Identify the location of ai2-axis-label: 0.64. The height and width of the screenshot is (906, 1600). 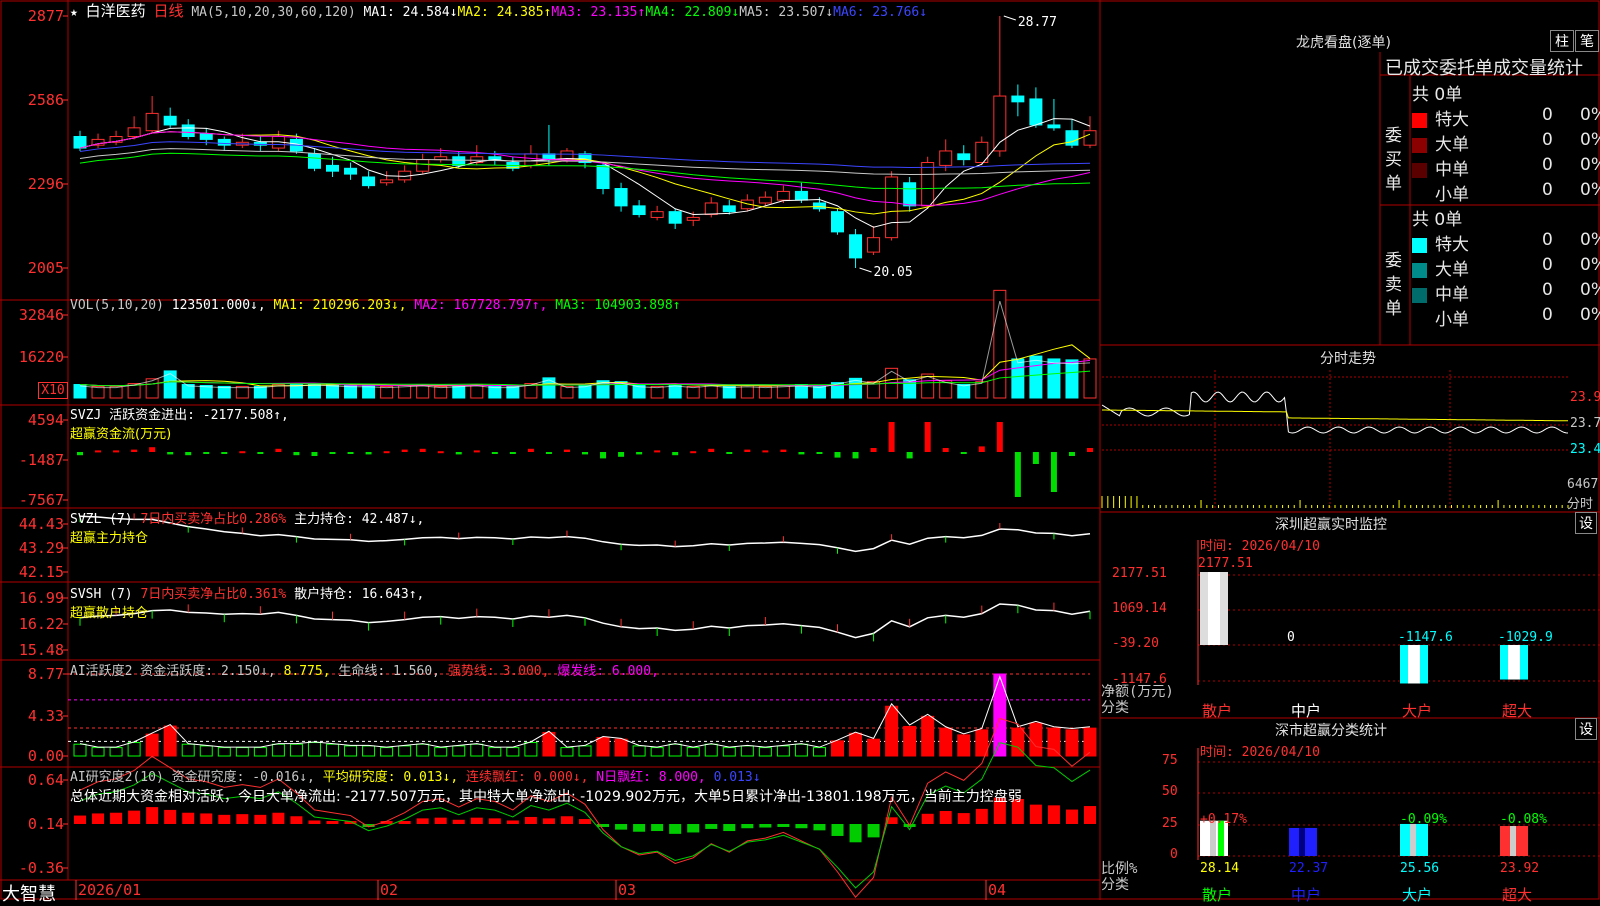
(45, 780).